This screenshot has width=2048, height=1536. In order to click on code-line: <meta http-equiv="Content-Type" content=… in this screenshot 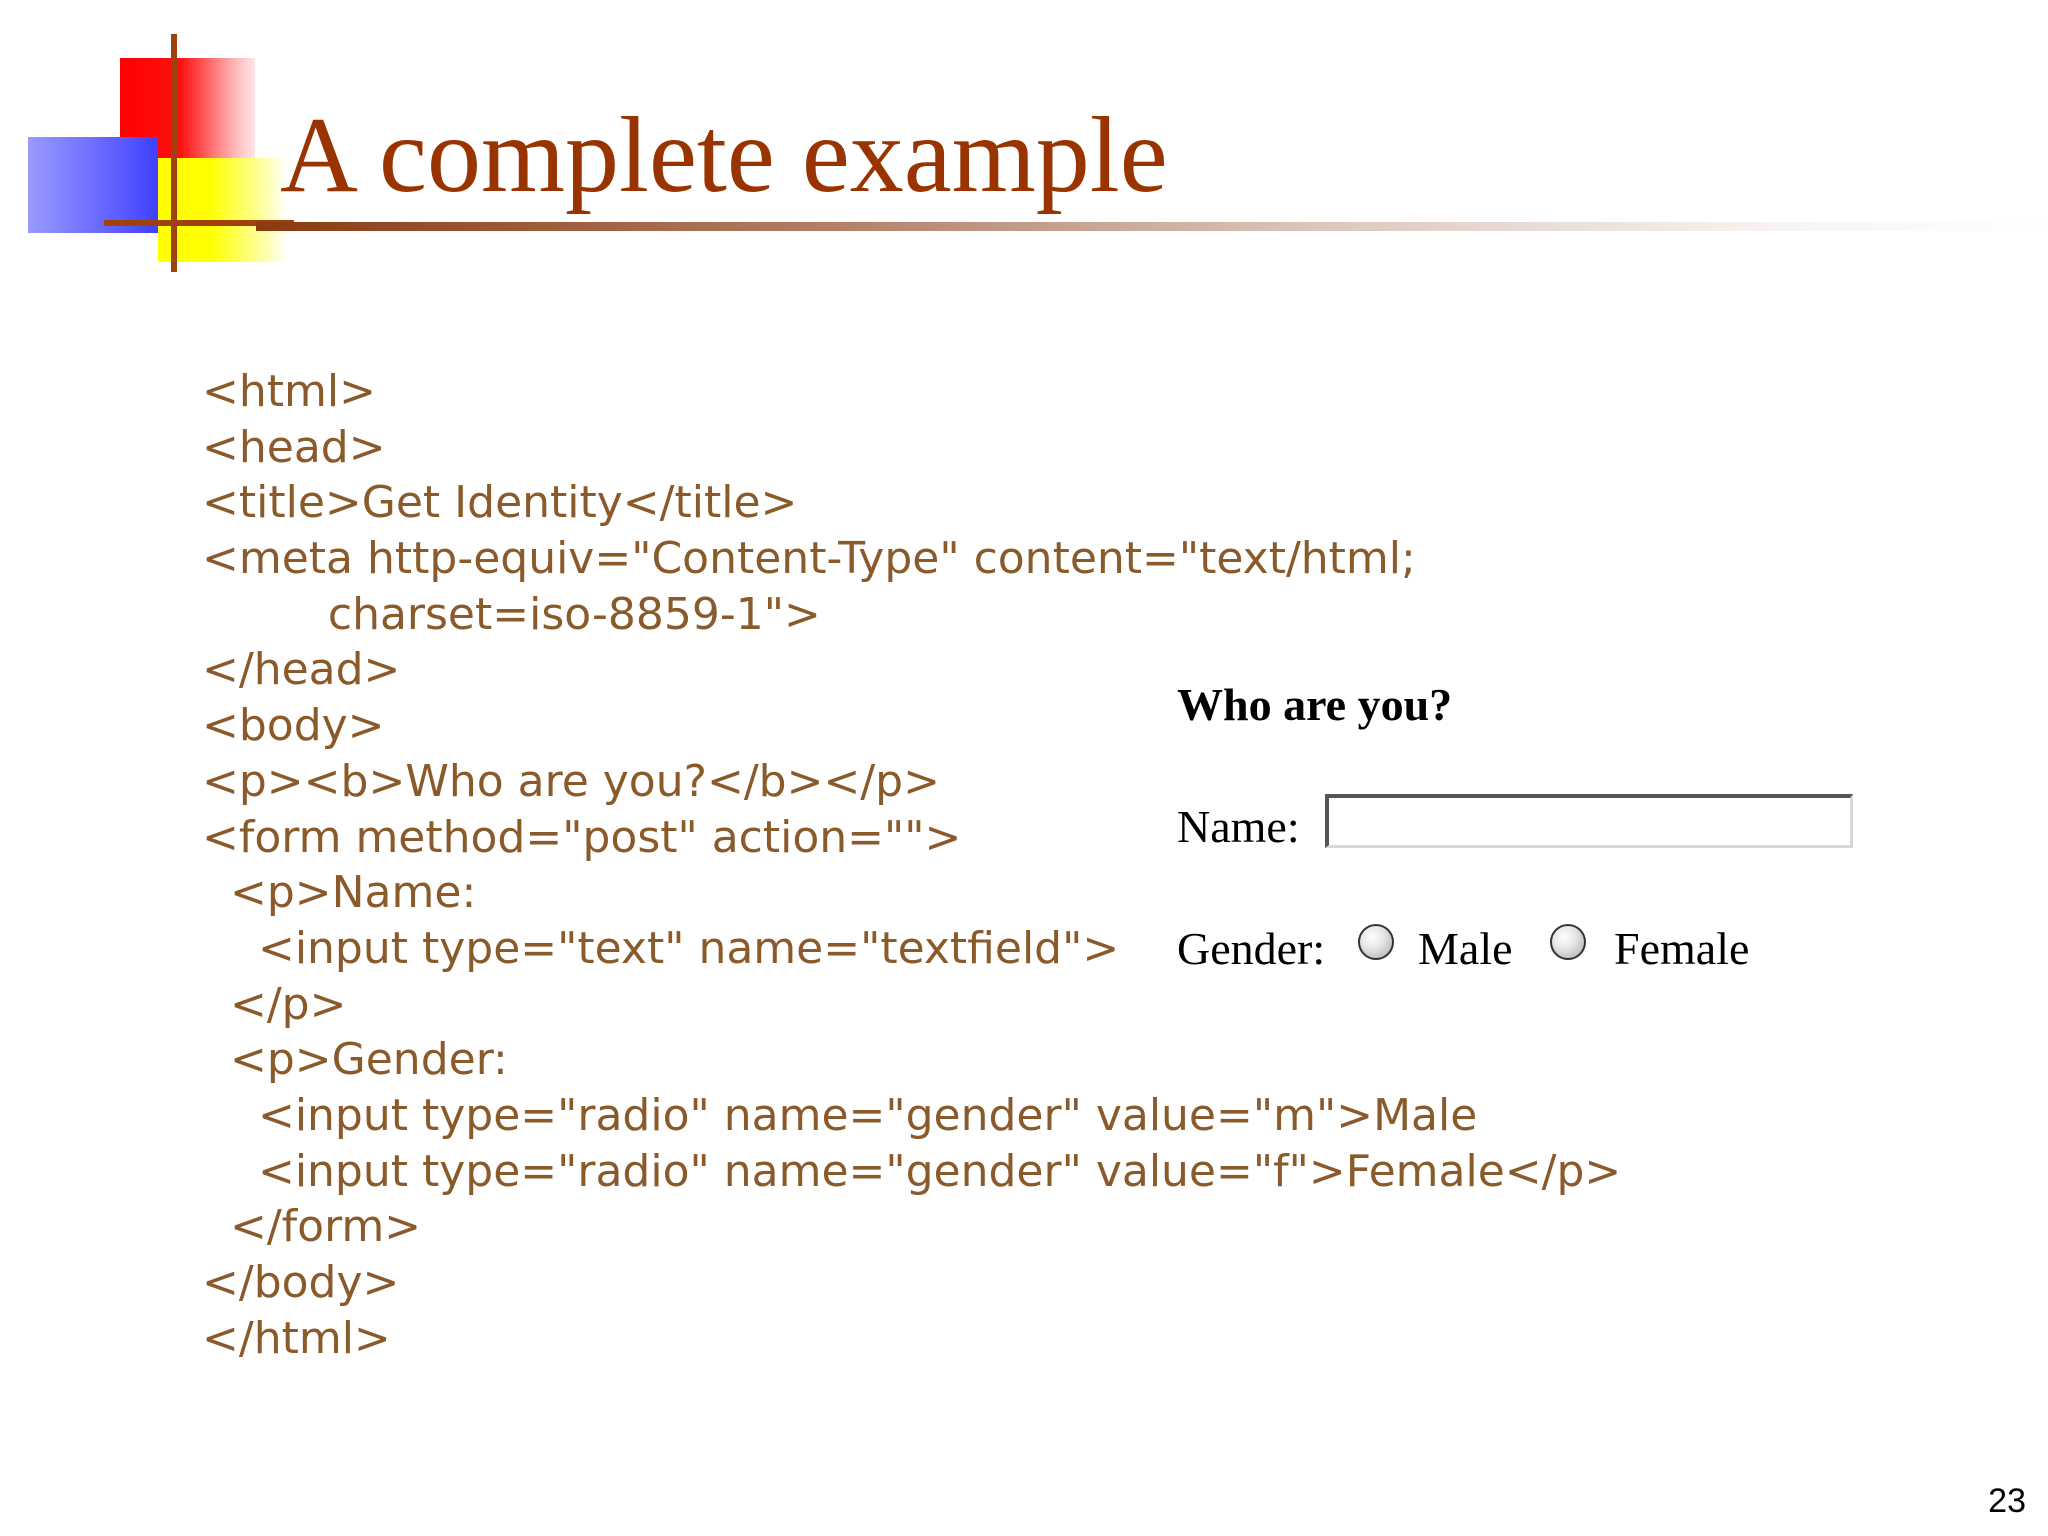, I will do `click(809, 559)`.